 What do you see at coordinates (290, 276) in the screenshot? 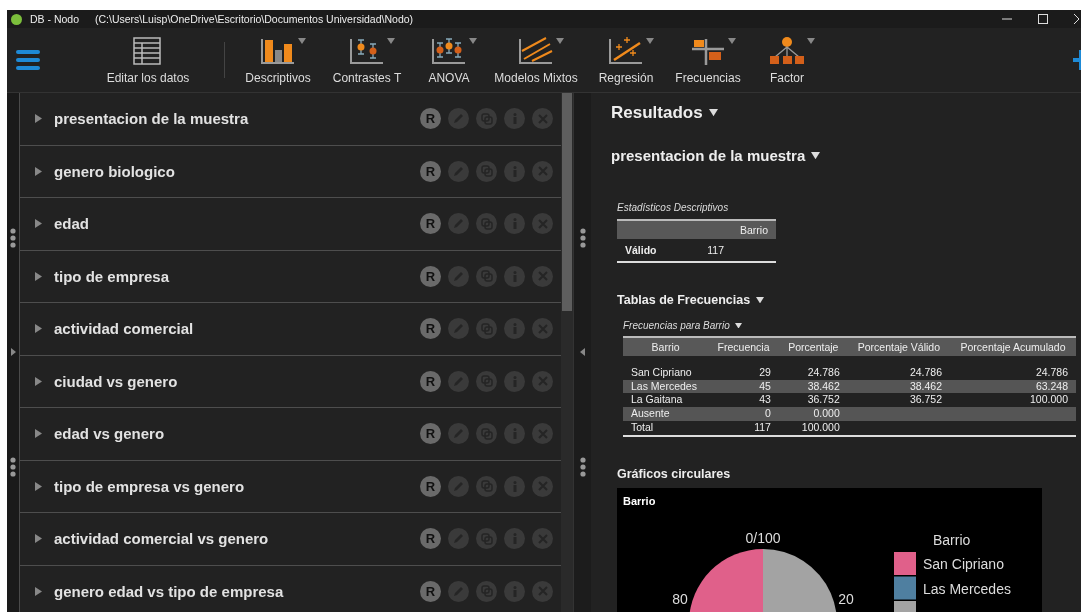
I see `analysis-row: tipo de empresa R` at bounding box center [290, 276].